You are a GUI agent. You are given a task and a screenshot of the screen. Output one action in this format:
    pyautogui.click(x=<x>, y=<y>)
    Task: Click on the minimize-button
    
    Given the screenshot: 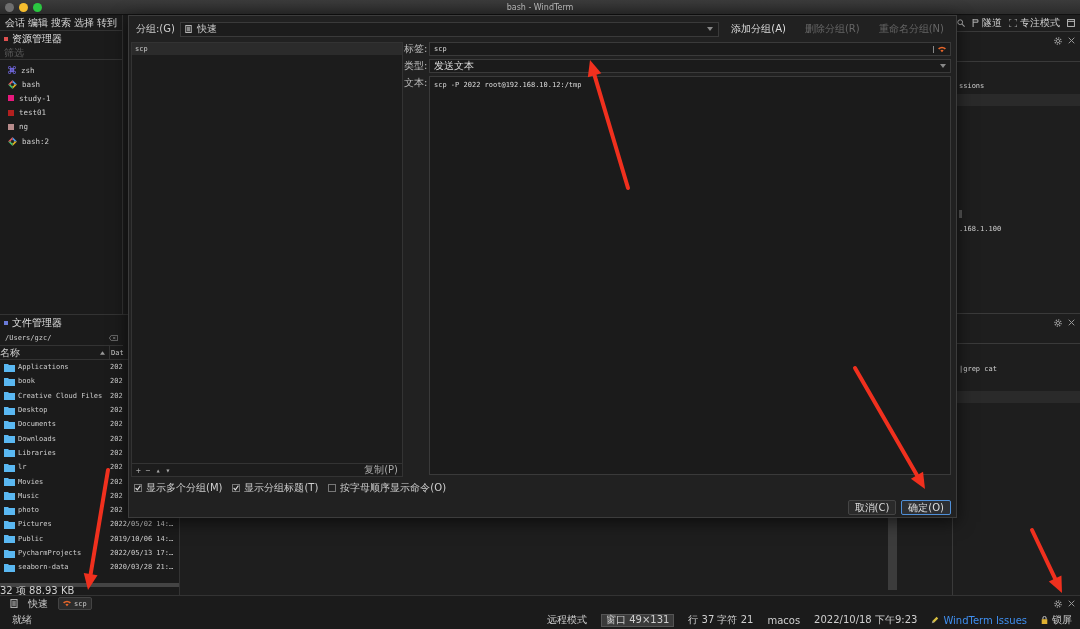 What is the action you would take?
    pyautogui.click(x=23, y=7)
    